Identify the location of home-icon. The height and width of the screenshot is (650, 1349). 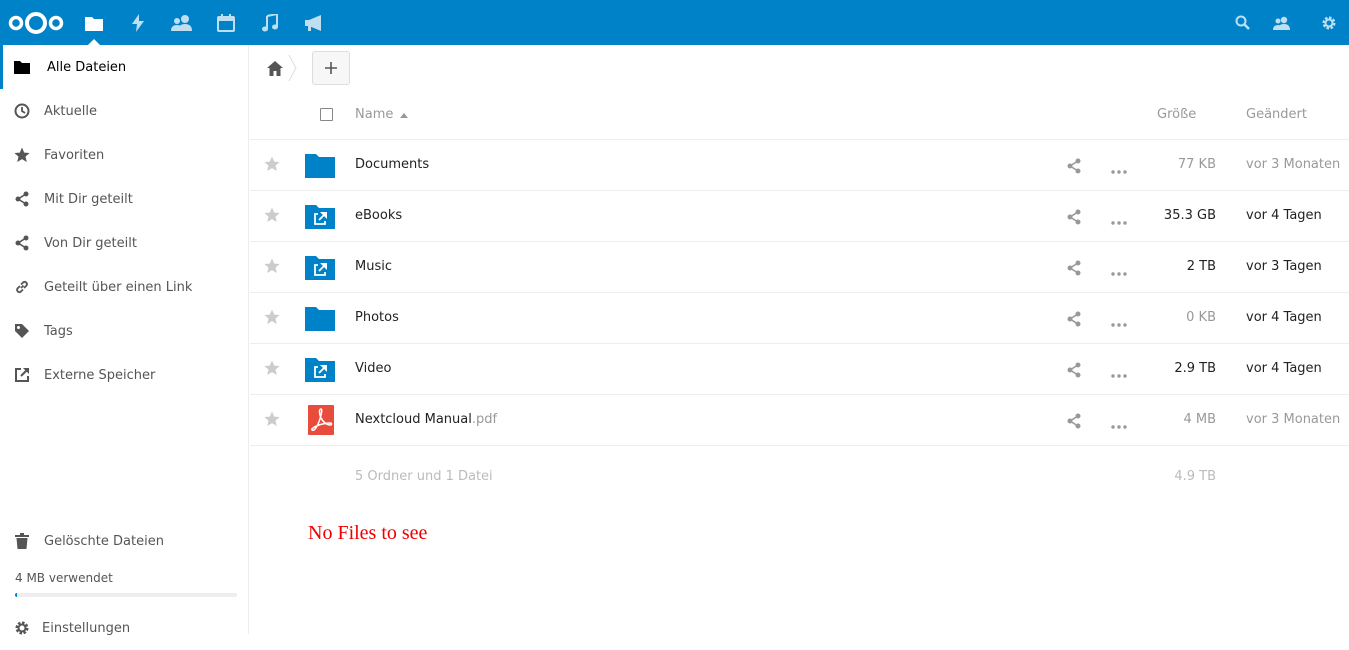
(275, 68).